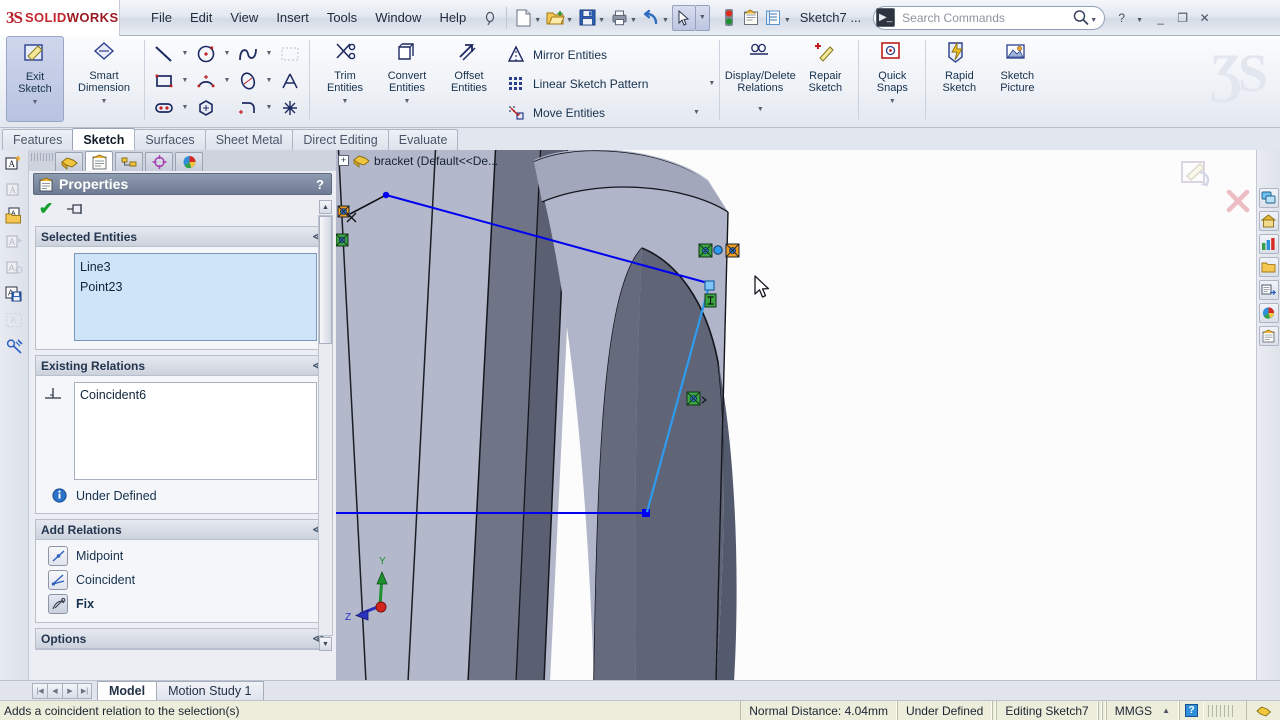 Image resolution: width=1280 pixels, height=720 pixels. Describe the element at coordinates (248, 80) in the screenshot. I see `ellipse-tool-icon` at that location.